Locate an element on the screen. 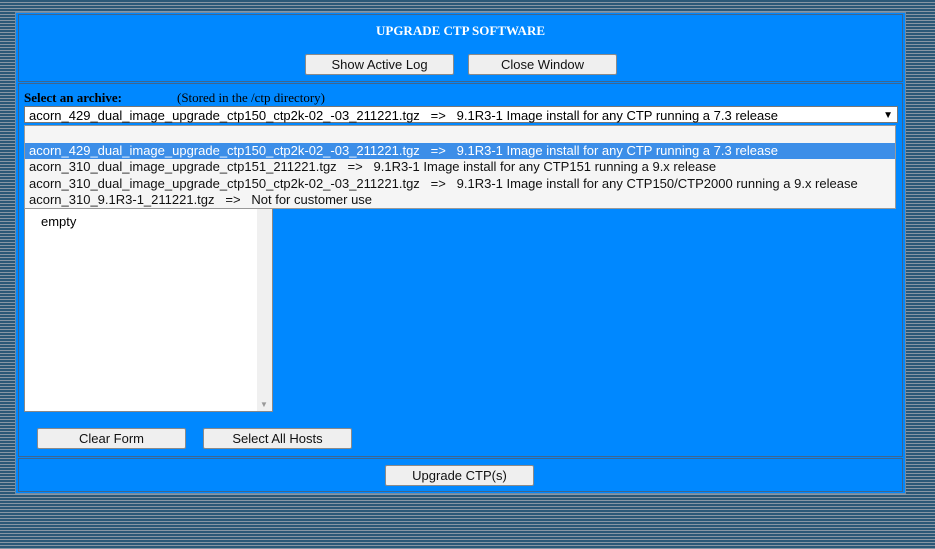 Image resolution: width=935 pixels, height=549 pixels. submit-section: Upgrade CTP(s) is located at coordinates (460, 475).